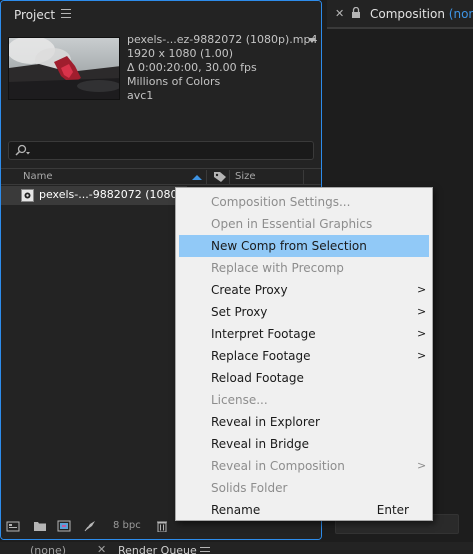 Image resolution: width=473 pixels, height=554 pixels. Describe the element at coordinates (161, 176) in the screenshot. I see `column-header: Name Size` at that location.